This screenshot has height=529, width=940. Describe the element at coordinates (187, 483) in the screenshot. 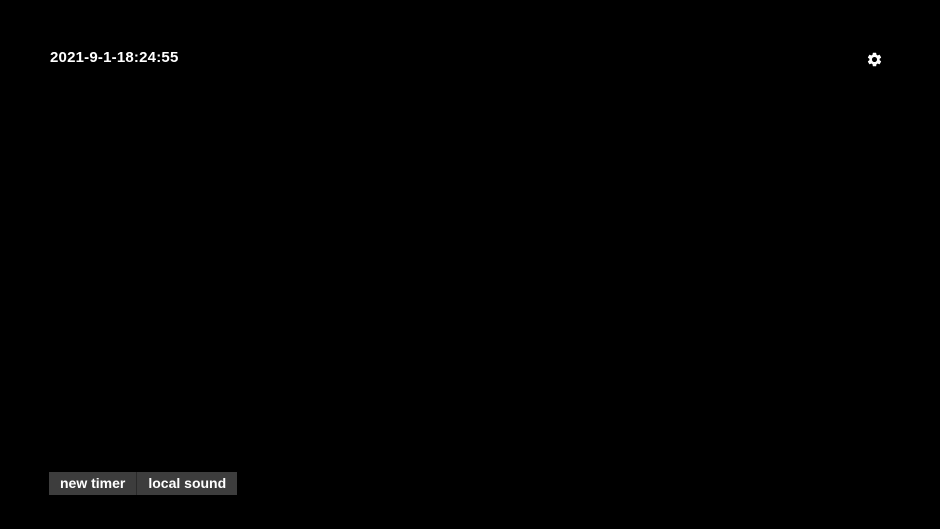

I see `local-sound-button: local sound` at that location.